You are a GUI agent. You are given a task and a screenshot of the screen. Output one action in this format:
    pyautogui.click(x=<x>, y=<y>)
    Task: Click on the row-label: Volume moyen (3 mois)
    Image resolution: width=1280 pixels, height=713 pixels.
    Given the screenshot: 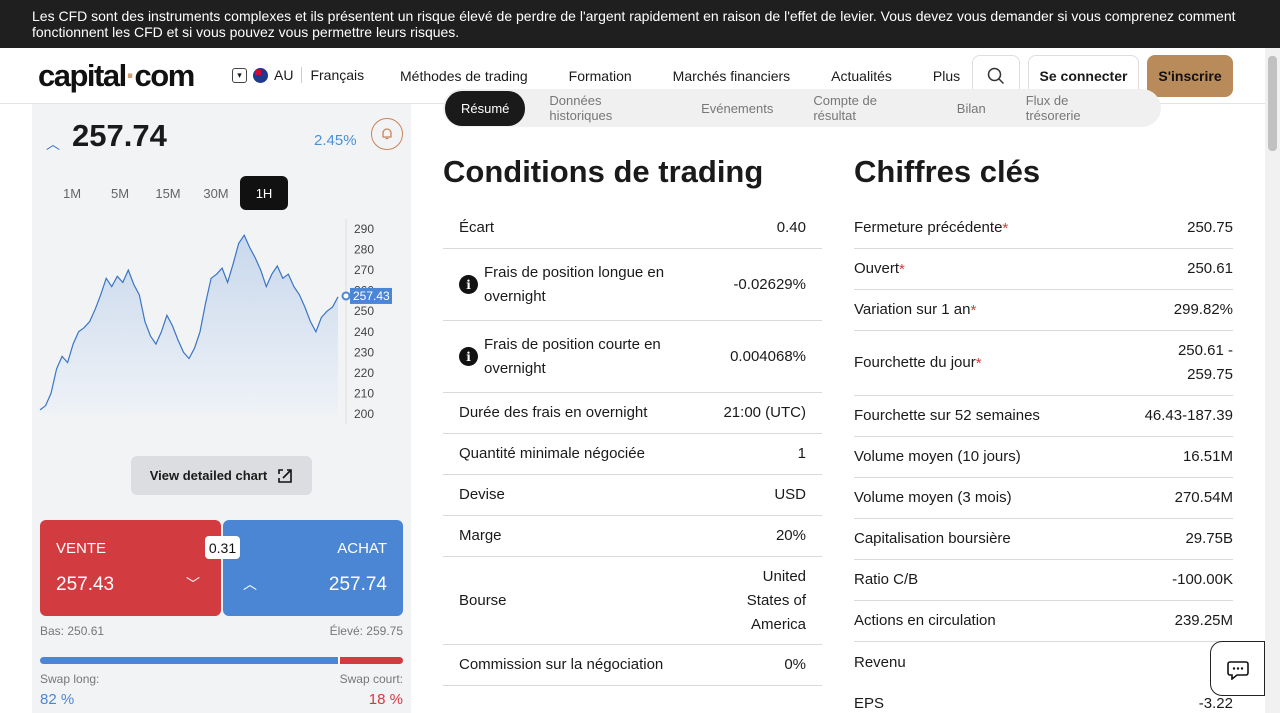 What is the action you would take?
    pyautogui.click(x=933, y=498)
    